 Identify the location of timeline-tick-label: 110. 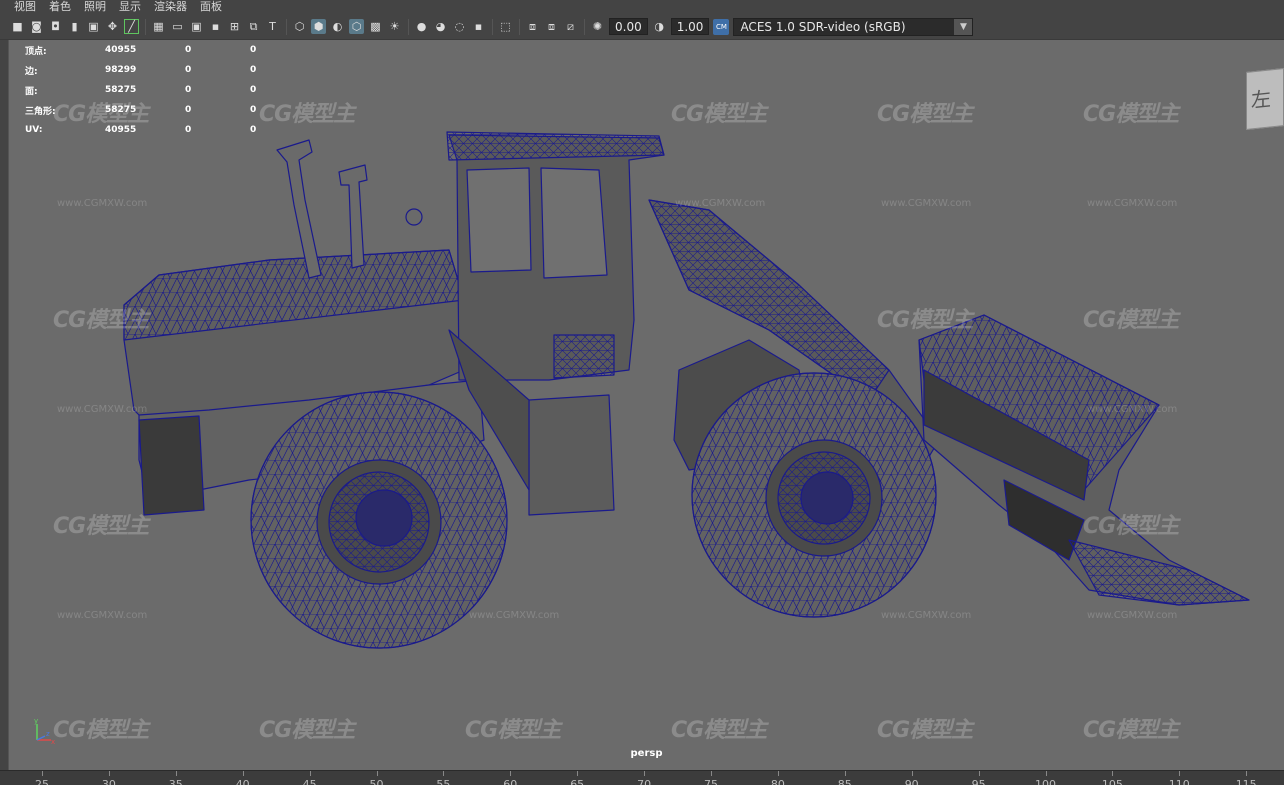
(1179, 781).